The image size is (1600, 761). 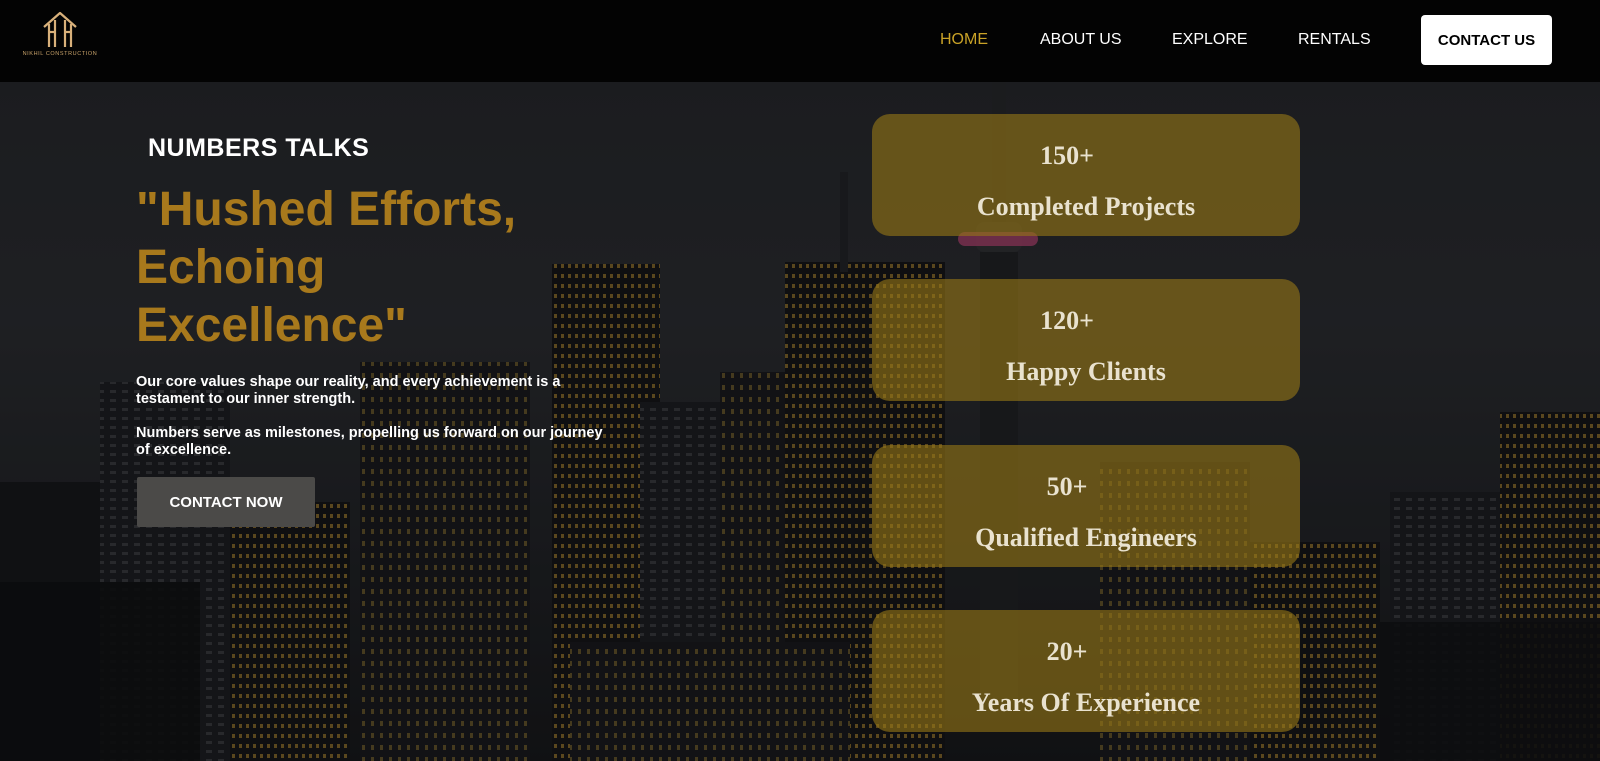 I want to click on hero-headline: "Hushed Efforts, Echoing Excellence", so click(x=326, y=267).